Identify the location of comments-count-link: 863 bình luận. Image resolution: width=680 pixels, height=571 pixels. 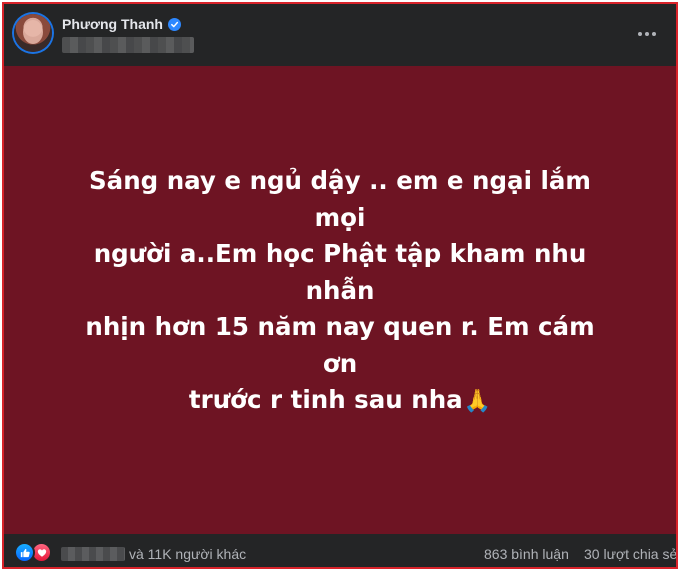
(526, 554).